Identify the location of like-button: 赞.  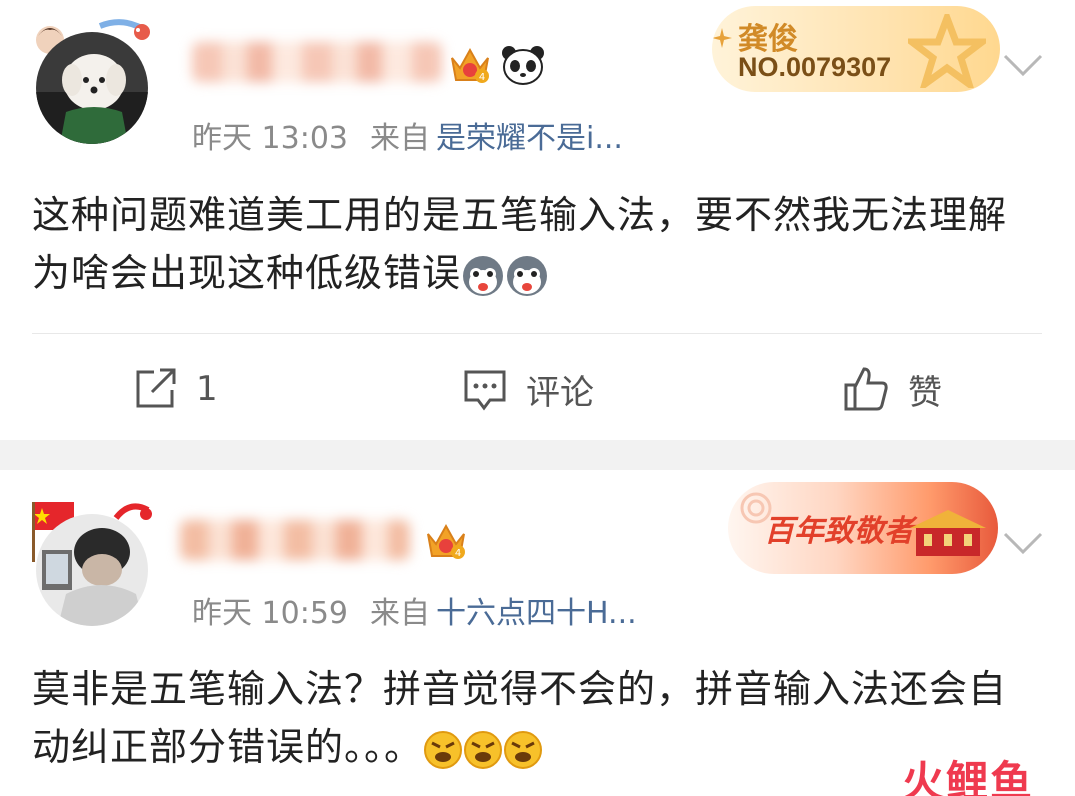
(892, 389).